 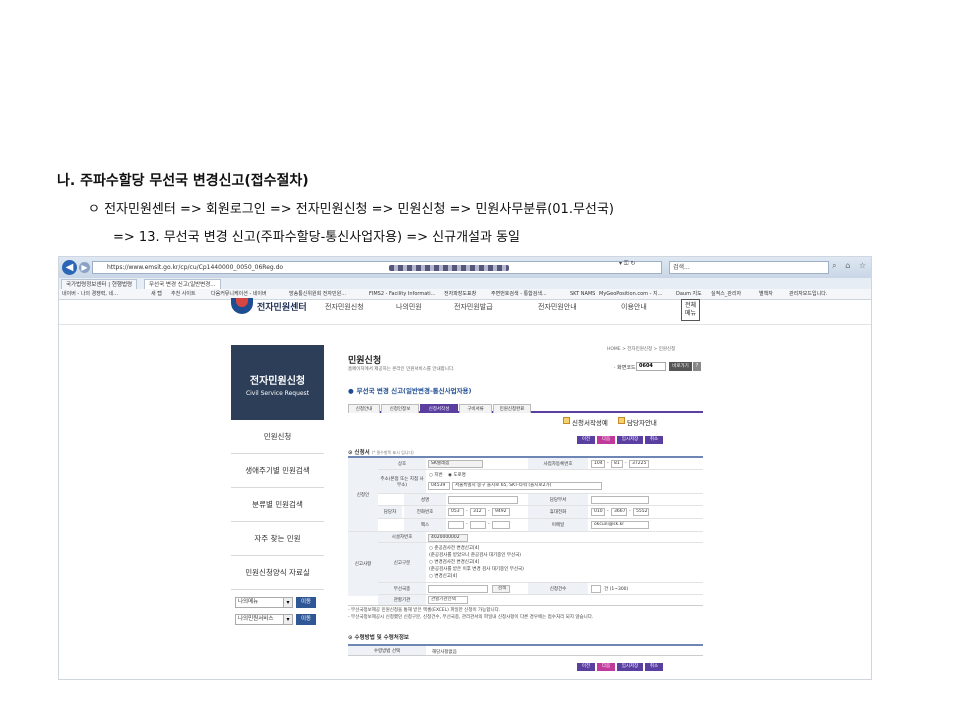 I want to click on bizno-field-3: 37225, so click(x=639, y=464).